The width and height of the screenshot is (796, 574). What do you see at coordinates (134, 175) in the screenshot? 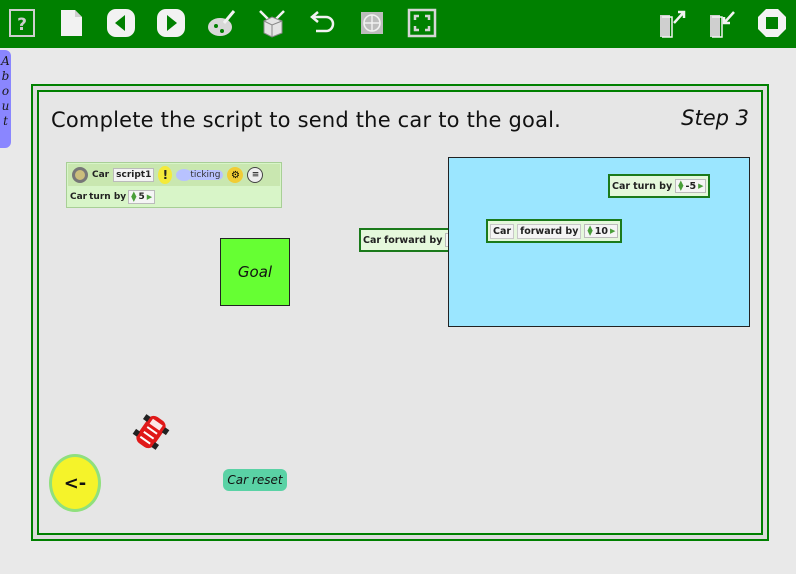
I see `script-name-field: script1` at bounding box center [134, 175].